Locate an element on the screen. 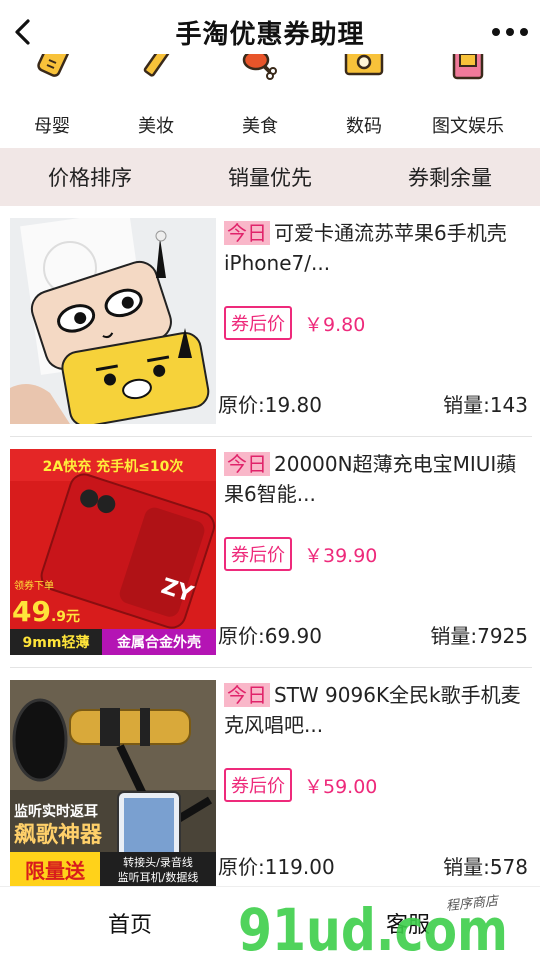  lipstick-icon is located at coordinates (156, 70).